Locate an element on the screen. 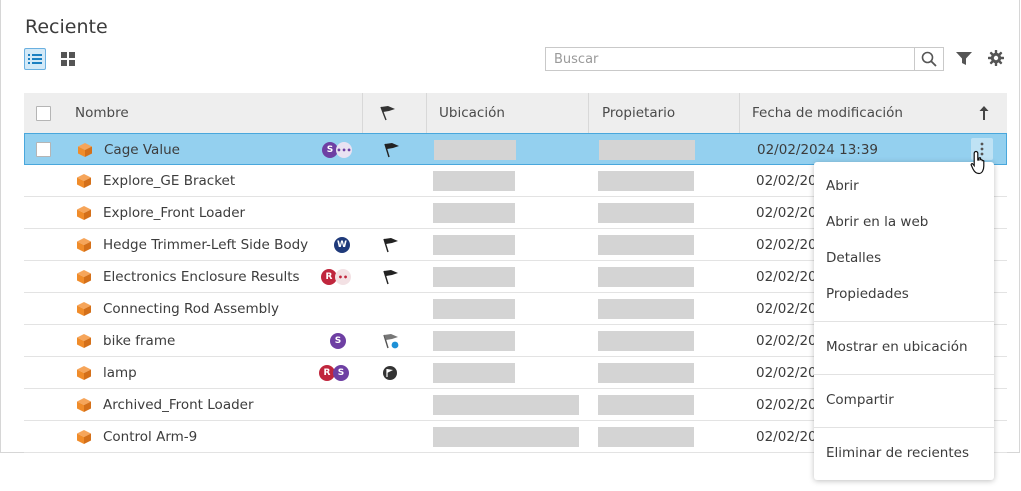 The width and height of the screenshot is (1021, 491). filter-button is located at coordinates (964, 59).